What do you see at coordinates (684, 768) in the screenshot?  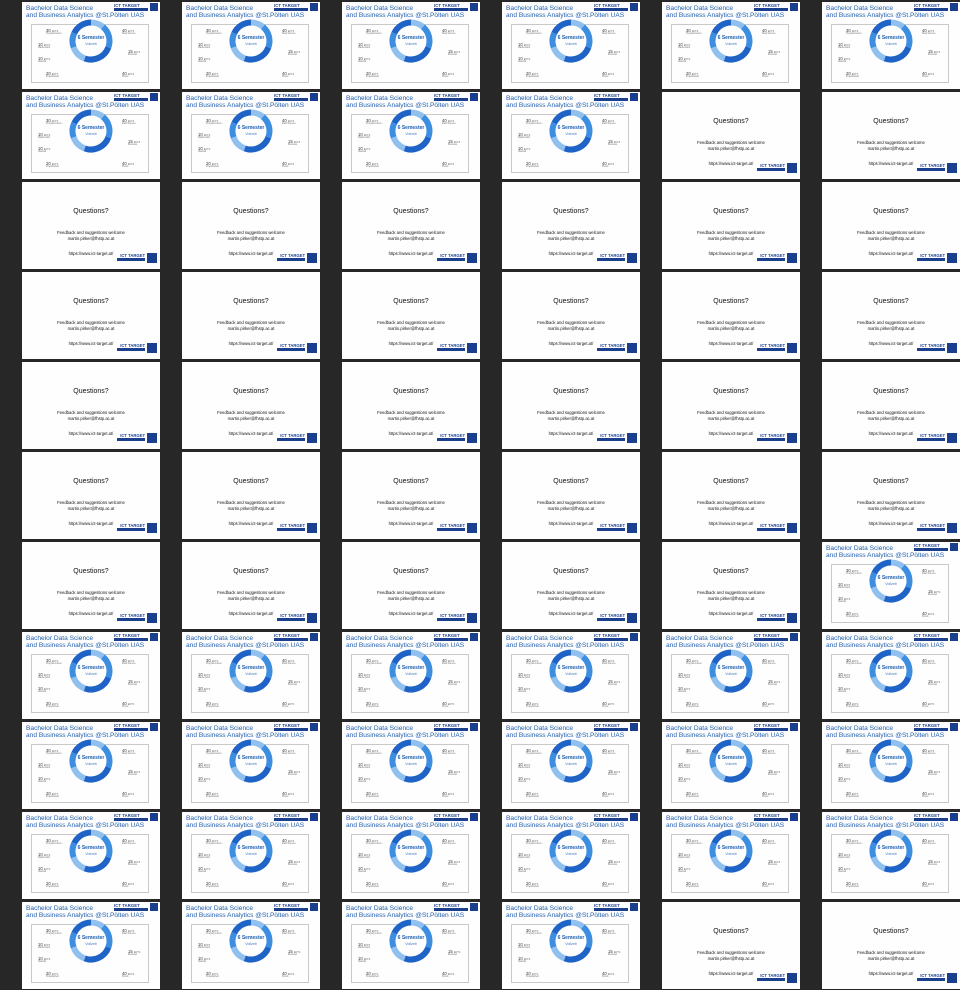 I see `ects-caption: Mathematik` at bounding box center [684, 768].